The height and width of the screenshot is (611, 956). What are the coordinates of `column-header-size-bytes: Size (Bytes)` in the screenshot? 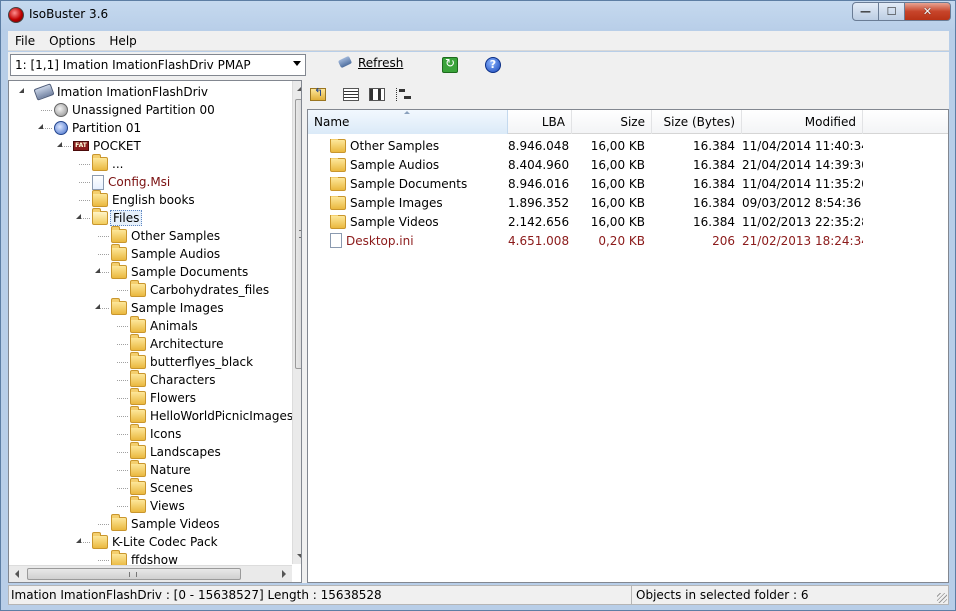 It's located at (697, 122).